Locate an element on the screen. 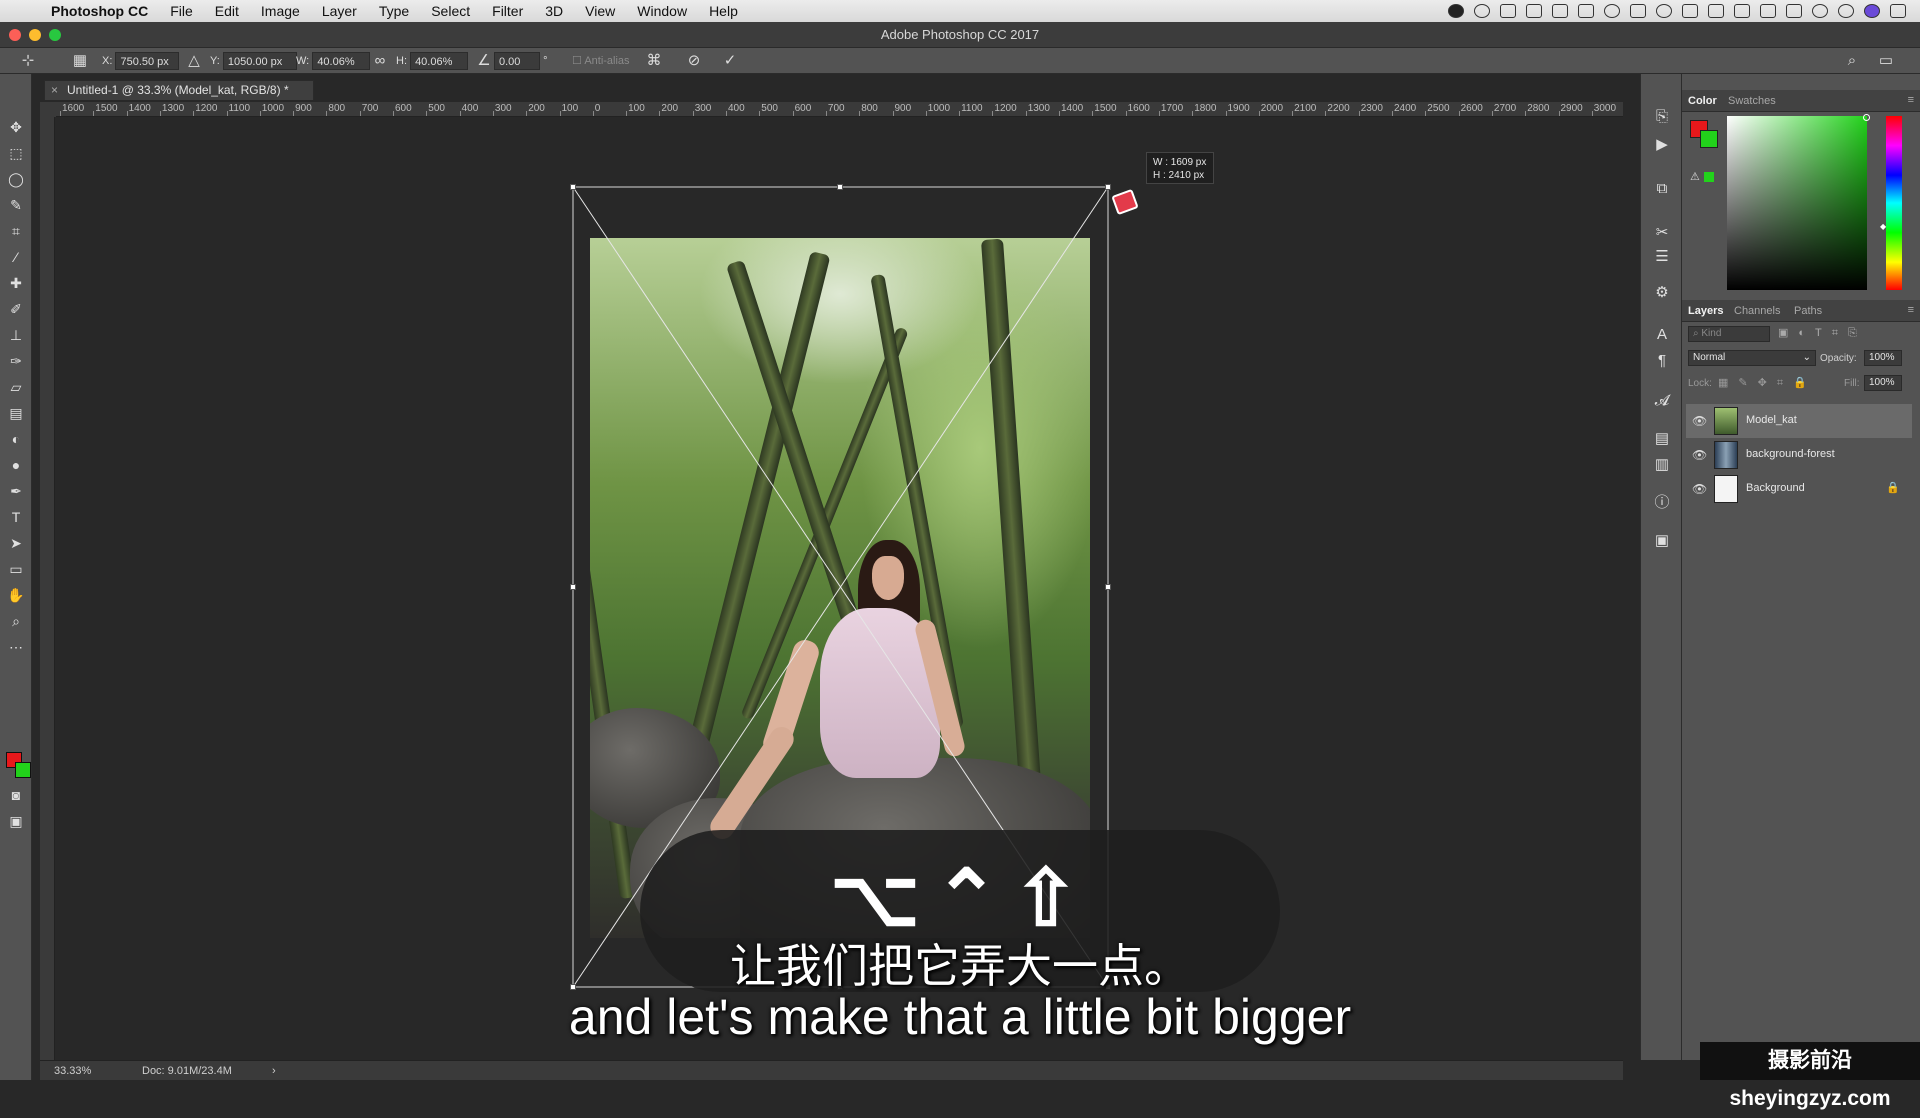 Image resolution: width=1920 pixels, height=1118 pixels. workspace-icon: ▭ is located at coordinates (1886, 61).